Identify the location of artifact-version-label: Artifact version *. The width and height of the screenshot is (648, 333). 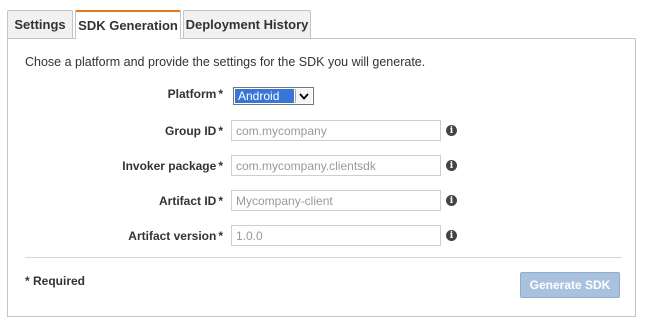
(175, 236).